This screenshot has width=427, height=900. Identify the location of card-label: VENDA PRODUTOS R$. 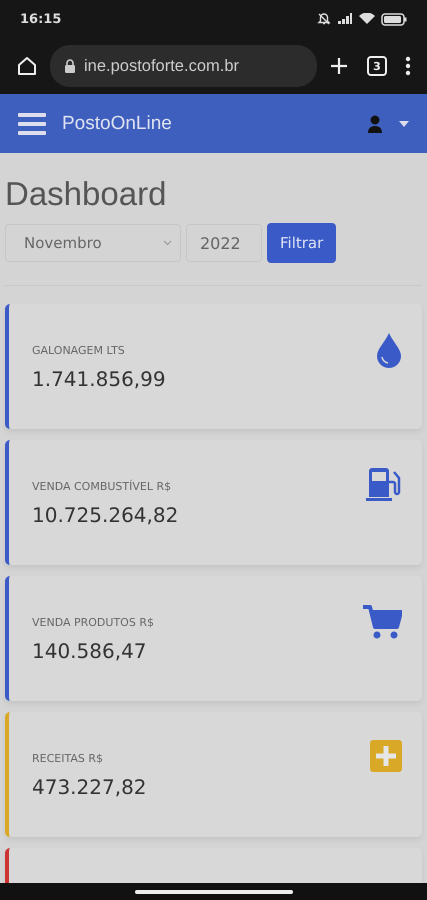
(93, 622).